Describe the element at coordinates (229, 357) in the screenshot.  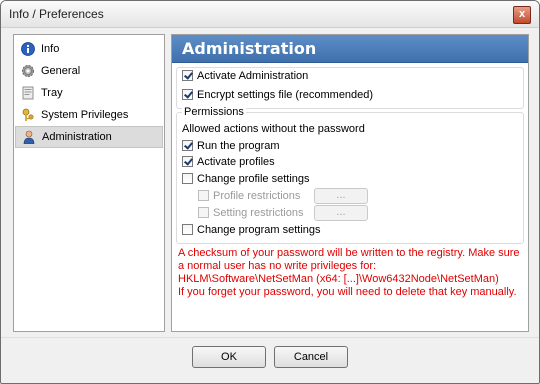
I see `ok-button: OK` at that location.